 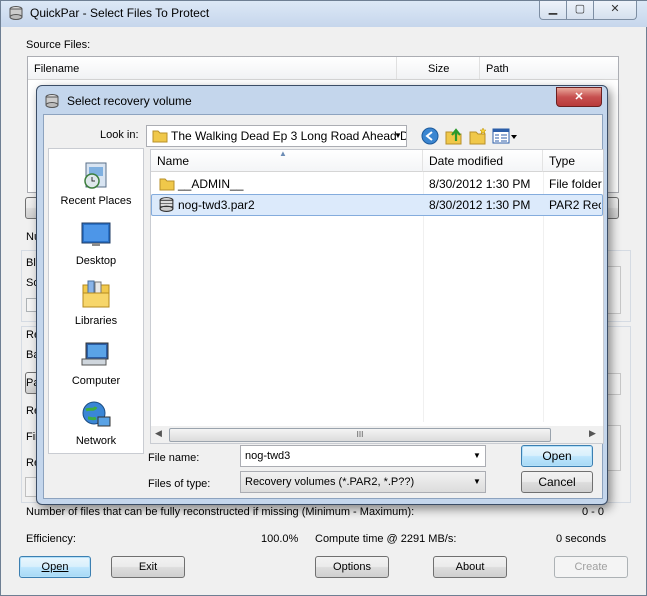 I want to click on col-header-type: Type, so click(x=573, y=161).